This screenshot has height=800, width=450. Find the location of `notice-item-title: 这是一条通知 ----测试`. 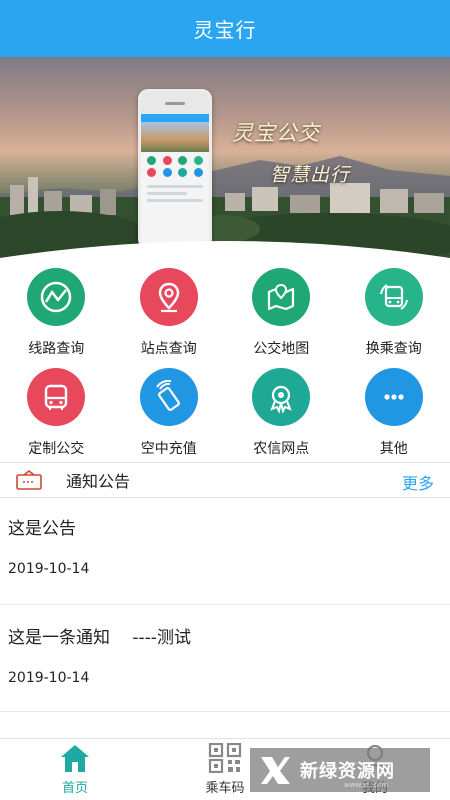

notice-item-title: 这是一条通知 ----测试 is located at coordinates (99, 638).